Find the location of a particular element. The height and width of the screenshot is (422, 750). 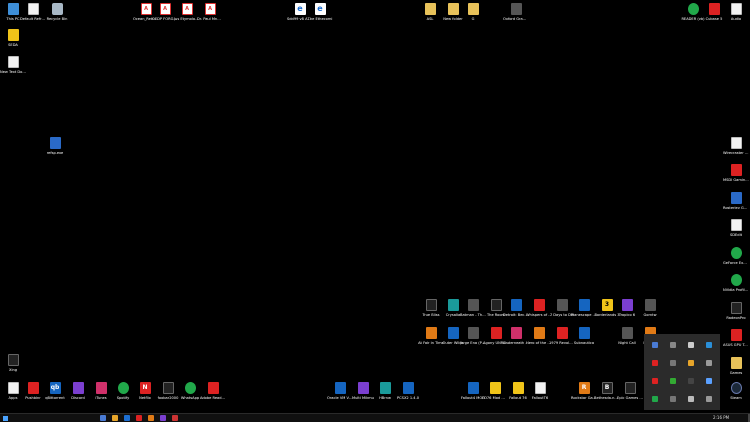

adobe-reader-icon is located at coordinates (213, 388).